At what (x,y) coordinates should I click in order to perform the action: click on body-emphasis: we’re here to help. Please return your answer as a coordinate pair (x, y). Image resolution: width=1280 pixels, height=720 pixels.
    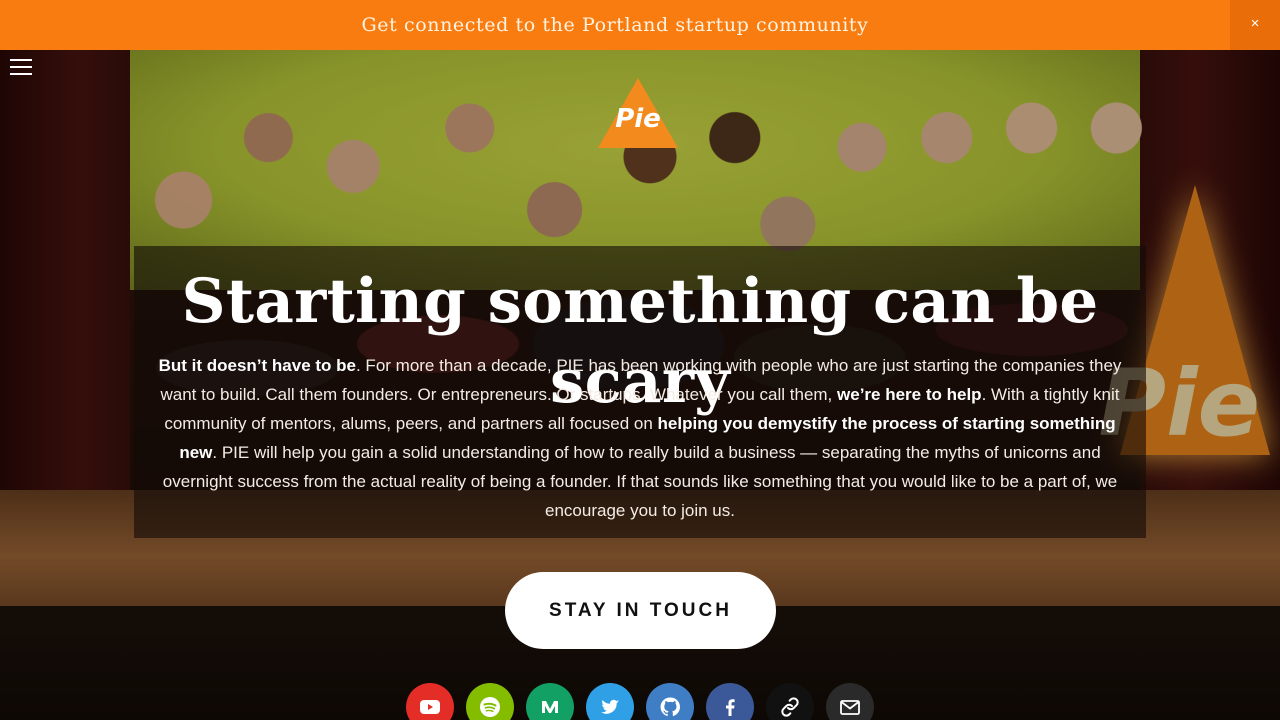
    Looking at the image, I should click on (909, 394).